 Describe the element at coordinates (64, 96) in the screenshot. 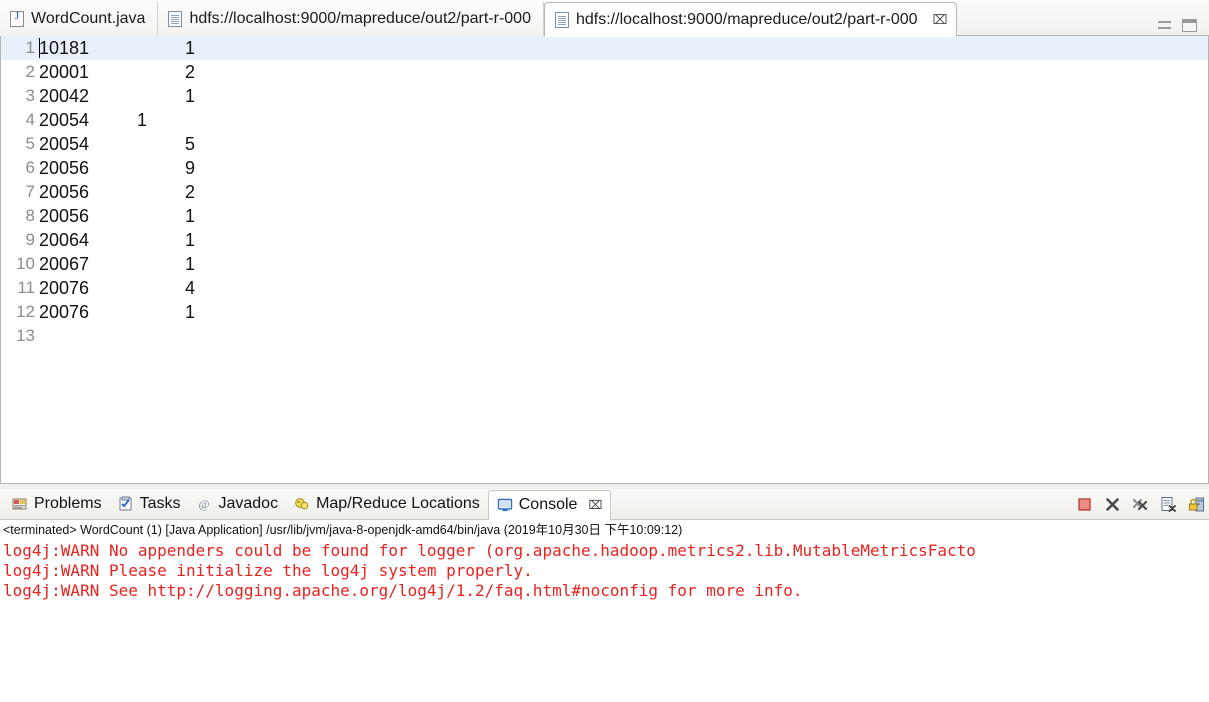

I see `record-key: 20042` at that location.